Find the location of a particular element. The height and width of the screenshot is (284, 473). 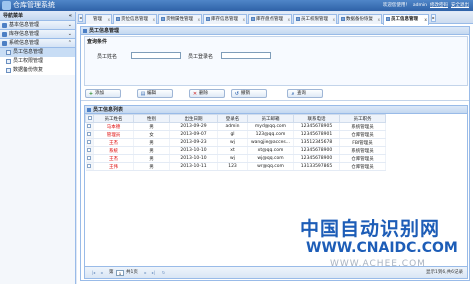

panel-icon is located at coordinates (85, 31).